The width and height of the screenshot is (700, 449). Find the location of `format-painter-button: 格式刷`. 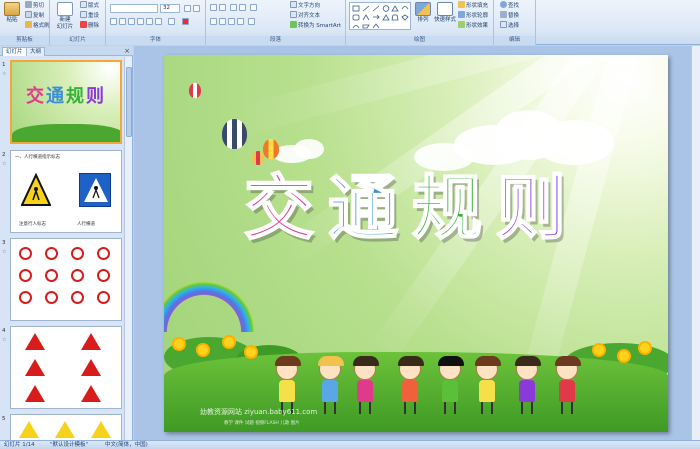

format-painter-button: 格式刷 is located at coordinates (37, 25).